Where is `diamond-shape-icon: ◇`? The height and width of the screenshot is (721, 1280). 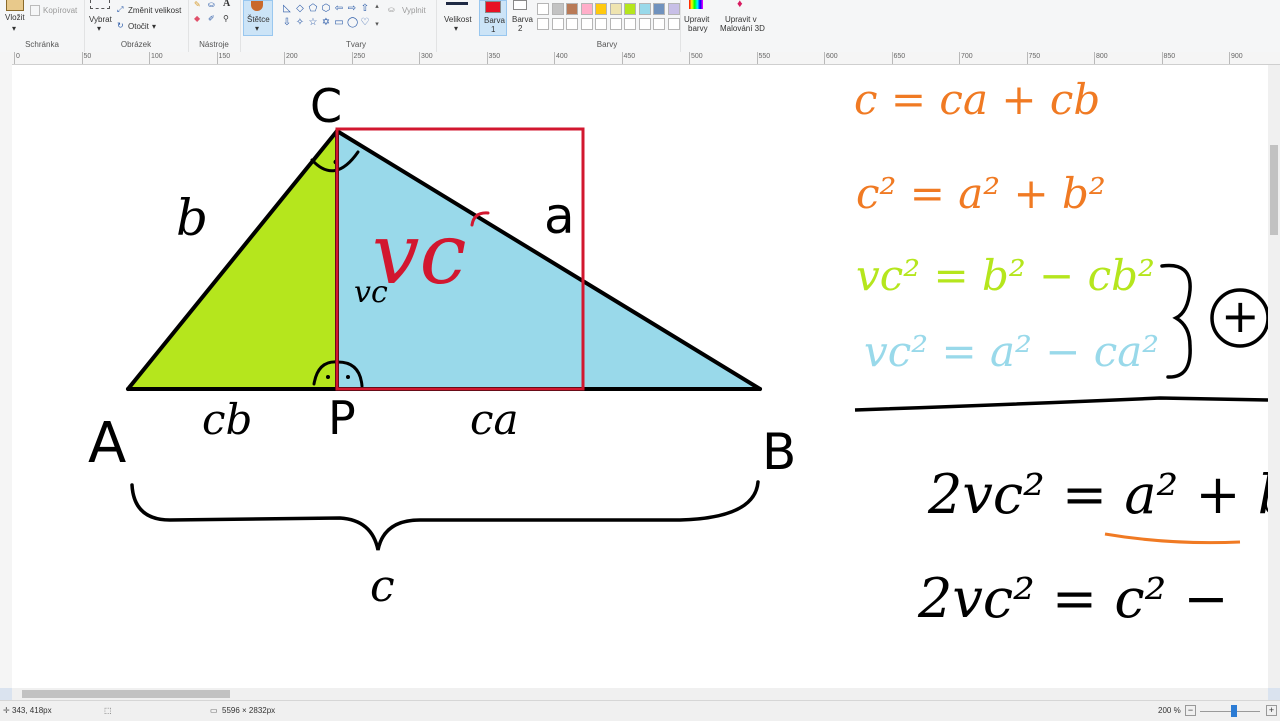 diamond-shape-icon: ◇ is located at coordinates (300, 9).